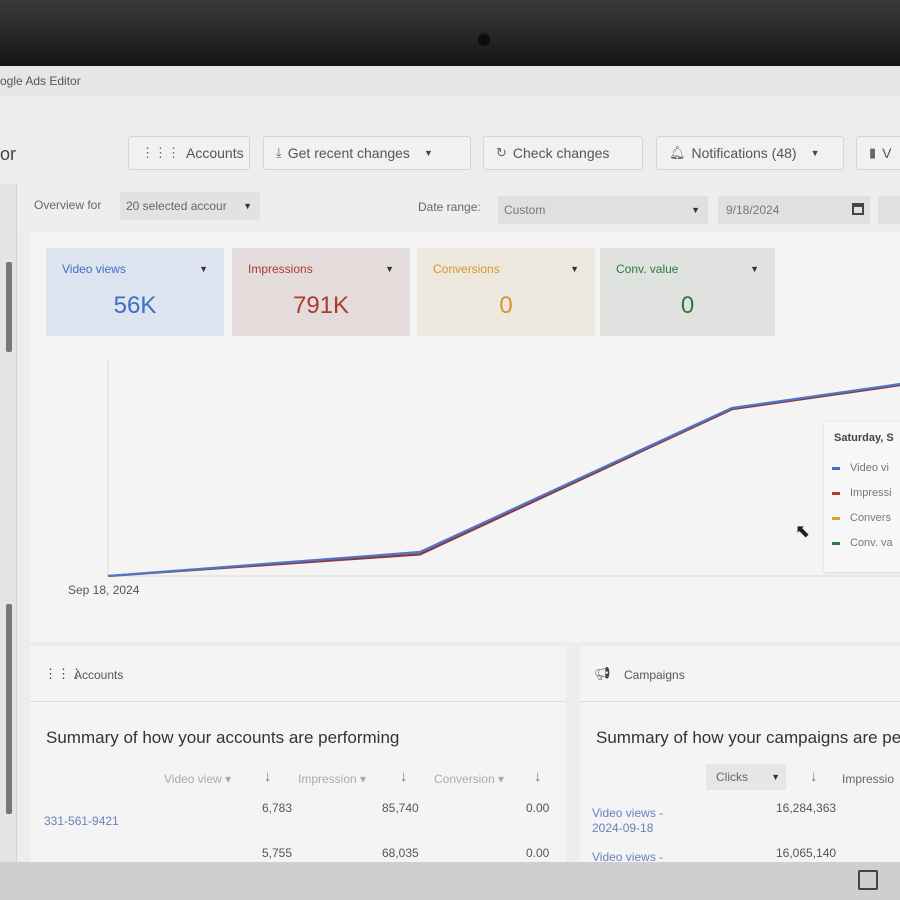 This screenshot has height=900, width=900. I want to click on title-bar: ogle Ads Editor, so click(450, 81).